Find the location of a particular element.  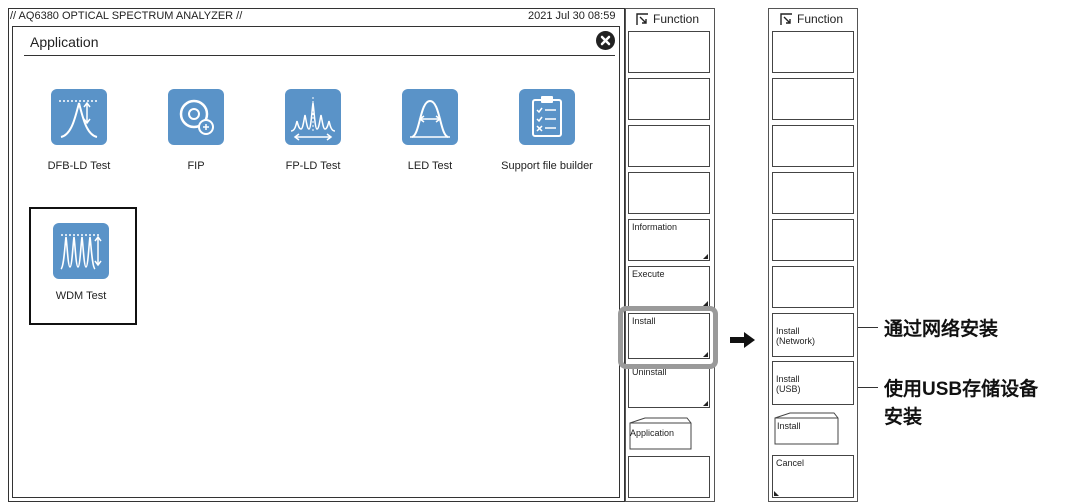

network-install-annotation: 通过网络安装 is located at coordinates (941, 329).